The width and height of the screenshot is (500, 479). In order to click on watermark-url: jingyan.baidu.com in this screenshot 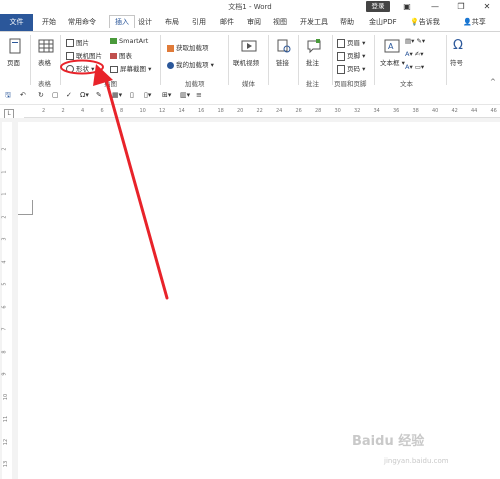, I will do `click(416, 461)`.